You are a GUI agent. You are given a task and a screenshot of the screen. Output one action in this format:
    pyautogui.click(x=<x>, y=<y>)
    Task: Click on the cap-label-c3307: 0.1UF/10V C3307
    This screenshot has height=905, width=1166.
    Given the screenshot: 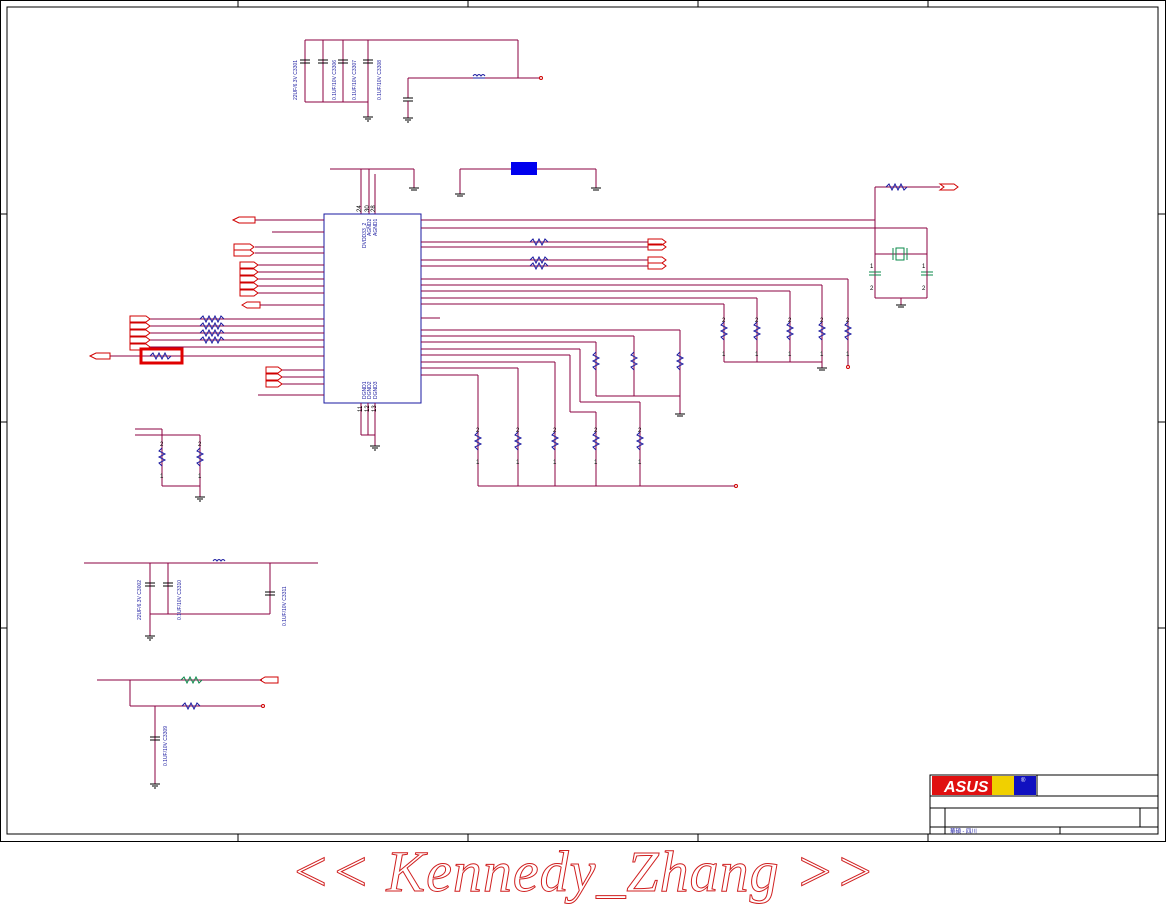 What is the action you would take?
    pyautogui.click(x=355, y=80)
    